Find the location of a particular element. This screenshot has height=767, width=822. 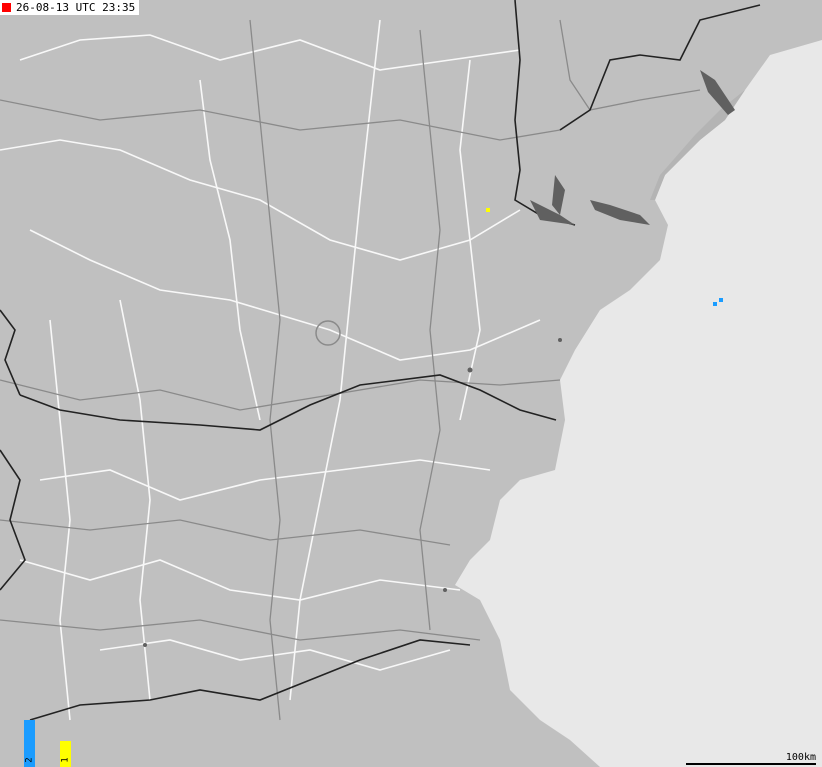

legend-bar-label: 2 is located at coordinates (29, 760).